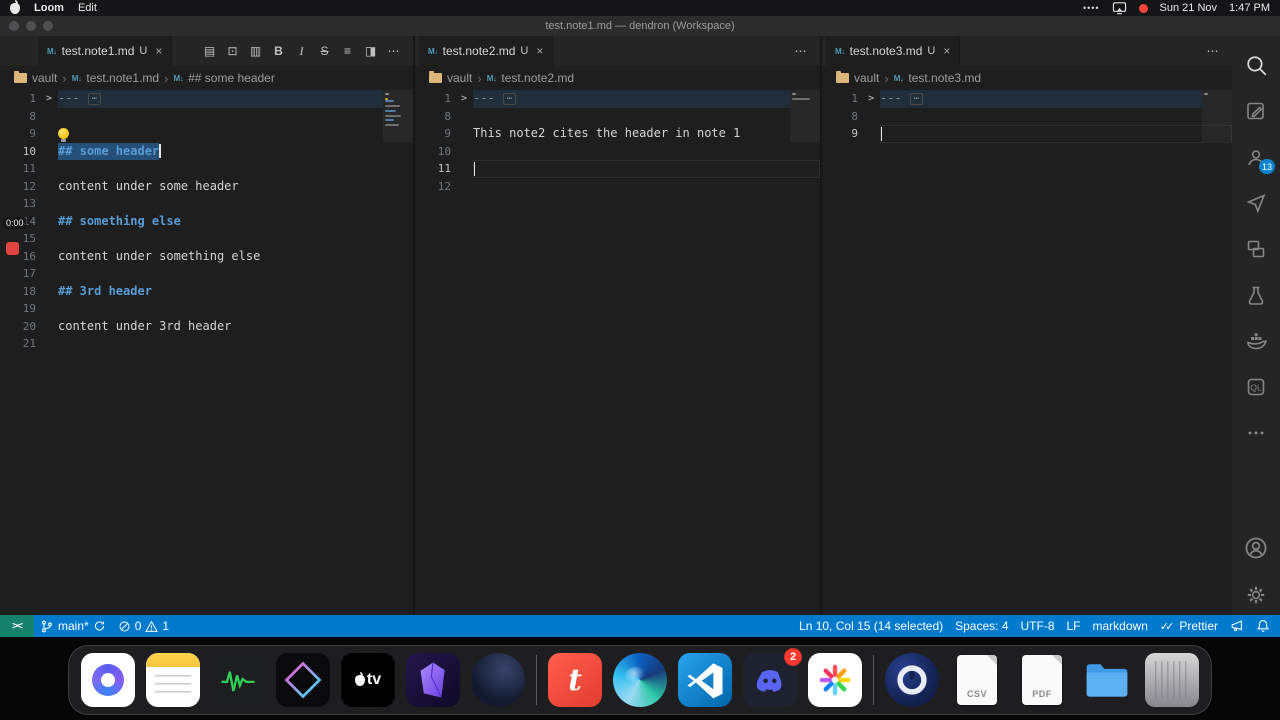 Image resolution: width=1280 pixels, height=720 pixels. I want to click on dock-item-dark-app, so click(498, 680).